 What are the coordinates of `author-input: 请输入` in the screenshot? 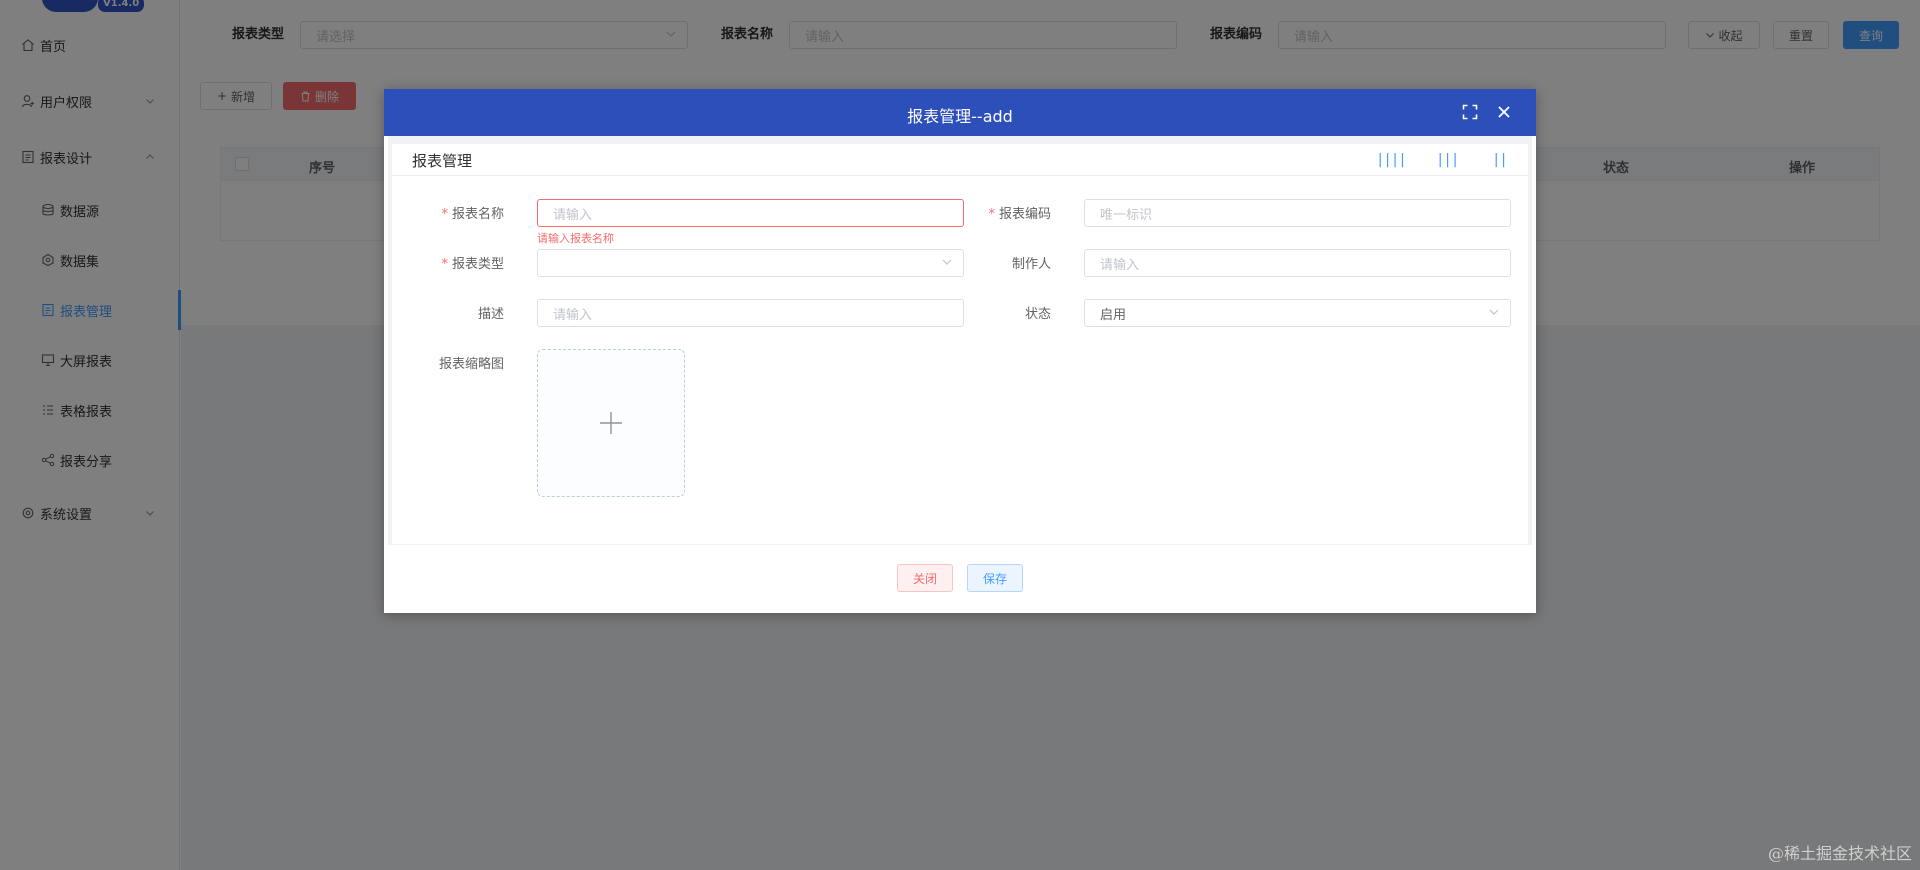 It's located at (1297, 263).